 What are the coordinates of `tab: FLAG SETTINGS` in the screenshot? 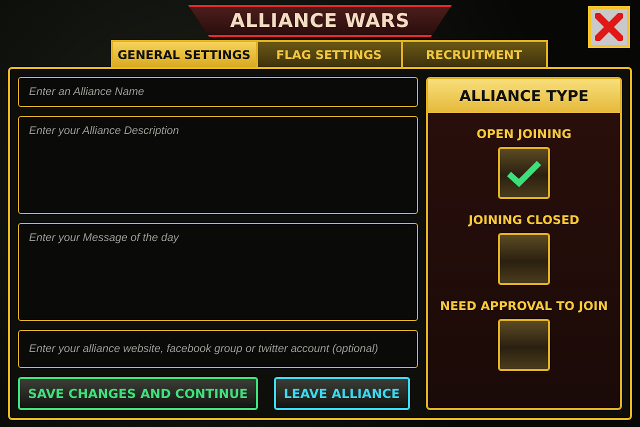 It's located at (329, 53).